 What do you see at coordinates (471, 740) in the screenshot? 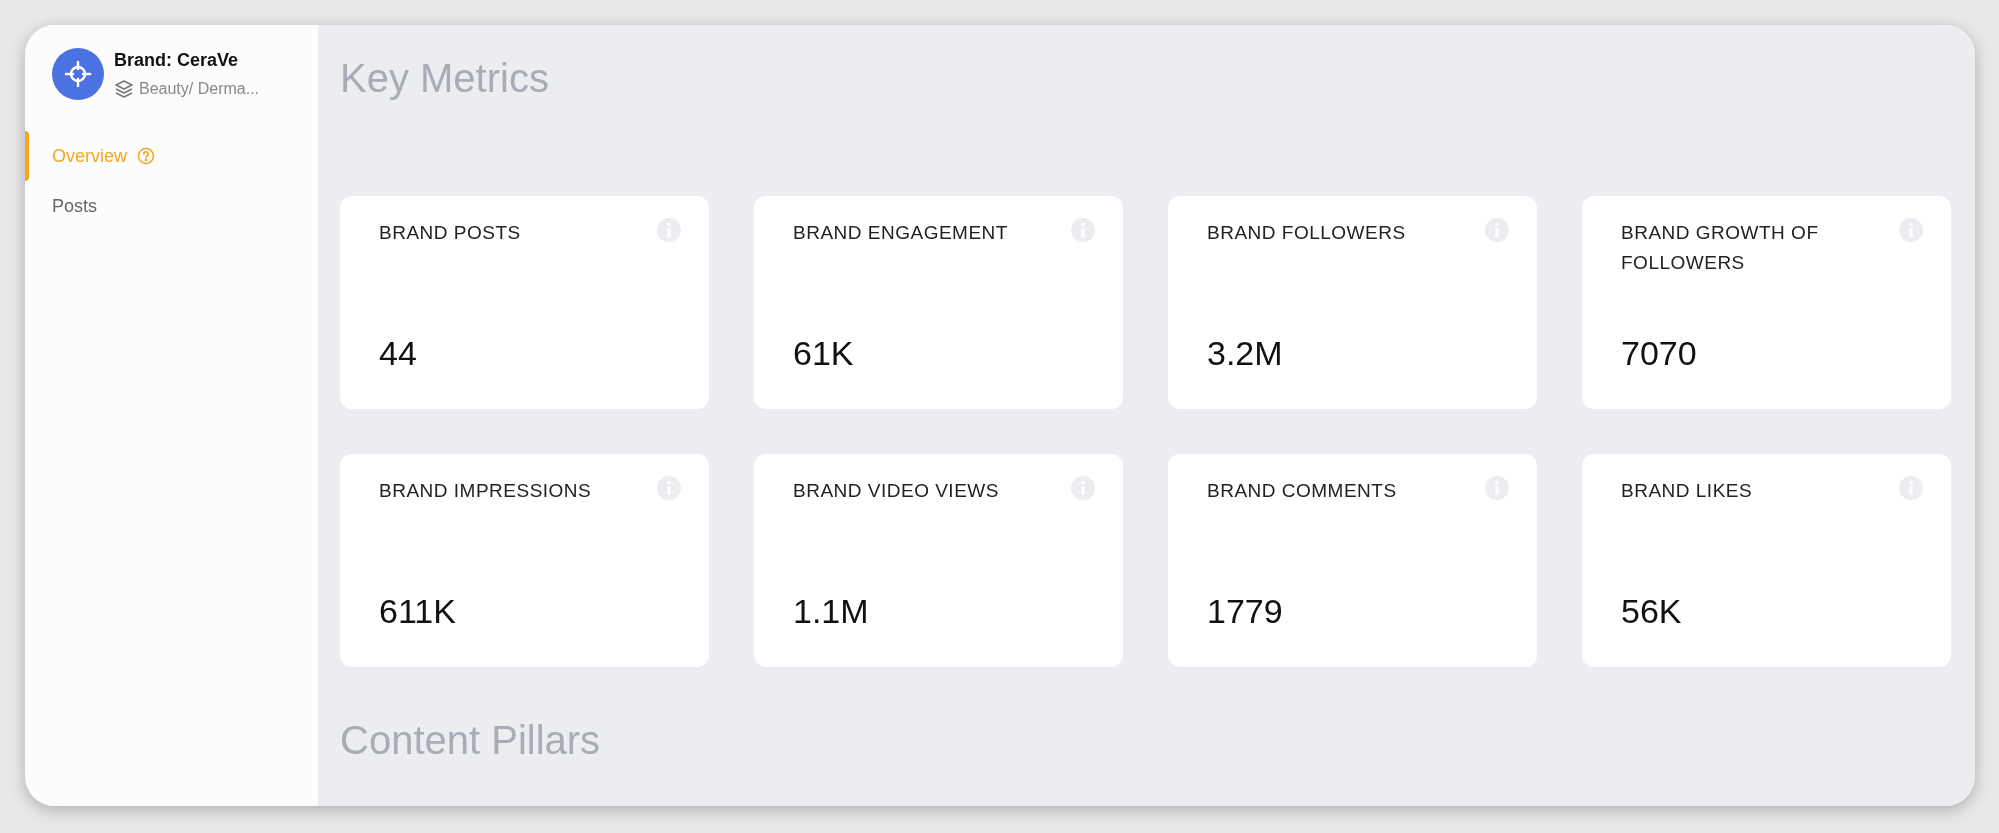
I see `section-title: Content Pillars` at bounding box center [471, 740].